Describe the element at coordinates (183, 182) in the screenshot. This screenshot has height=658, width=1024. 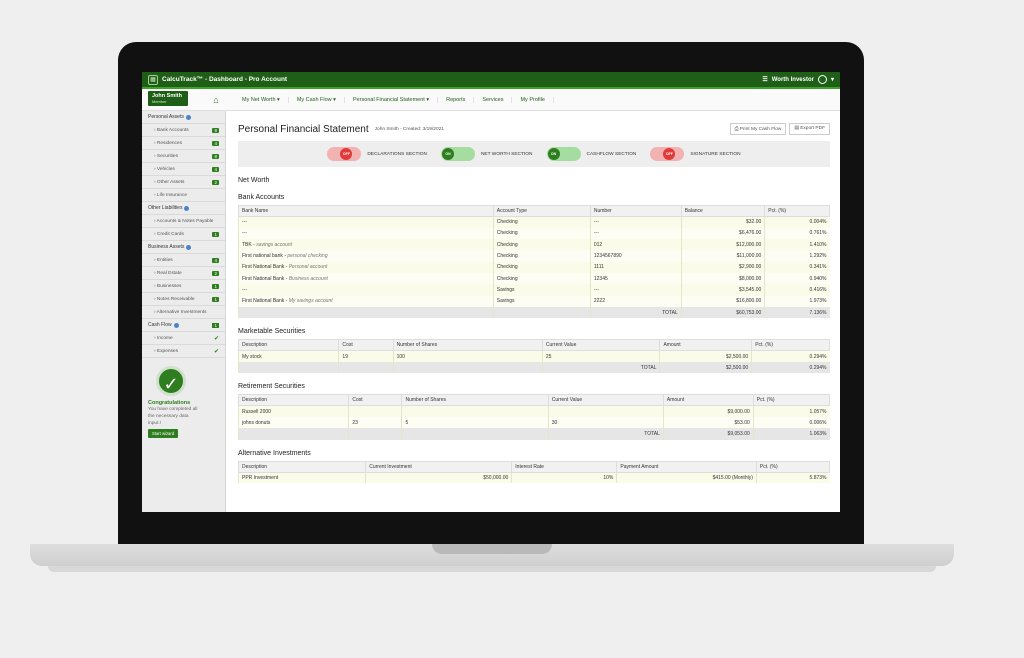
I see `sidebar-item: › Other Assets 2` at that location.